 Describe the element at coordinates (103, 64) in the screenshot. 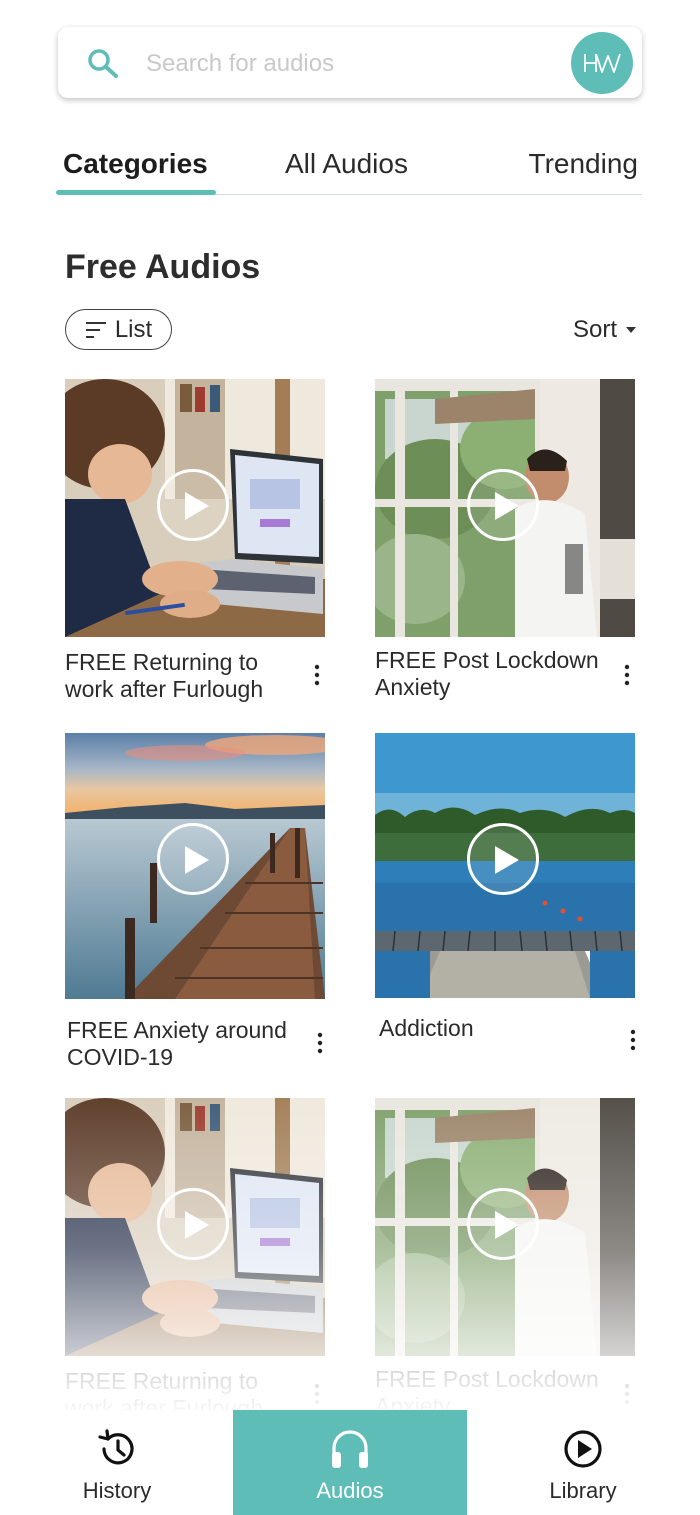

I see `search-icon` at that location.